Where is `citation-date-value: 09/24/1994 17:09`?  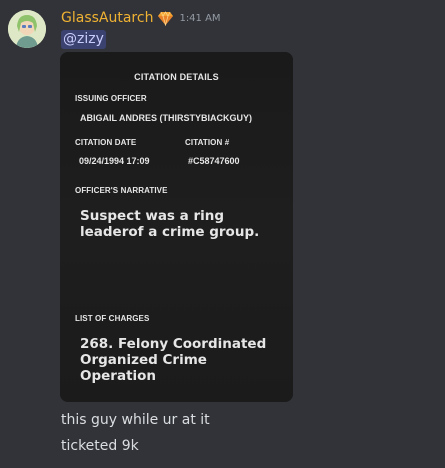
citation-date-value: 09/24/1994 17:09 is located at coordinates (114, 161).